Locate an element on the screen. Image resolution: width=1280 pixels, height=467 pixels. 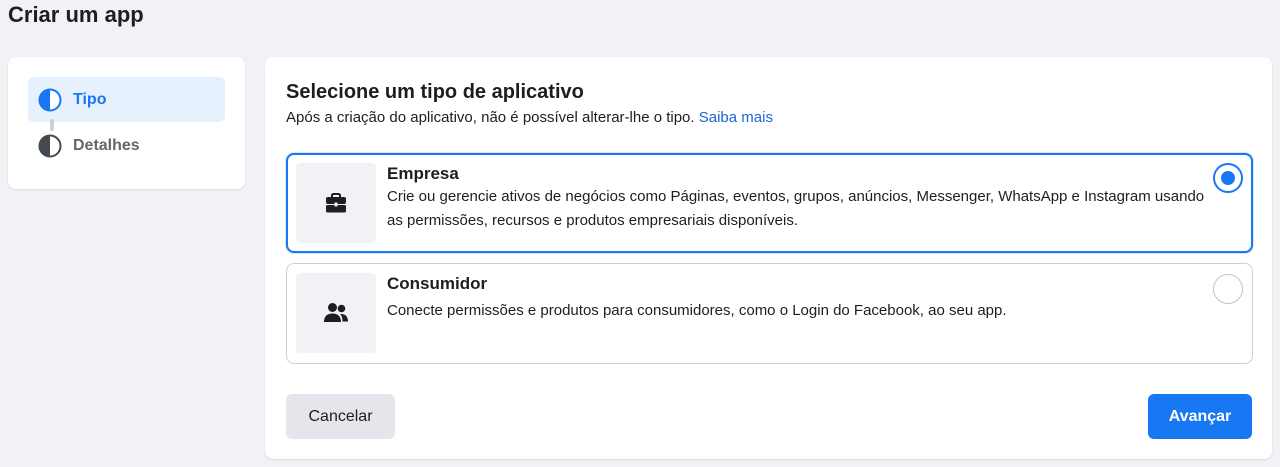
page-title: Criar um app is located at coordinates (76, 14).